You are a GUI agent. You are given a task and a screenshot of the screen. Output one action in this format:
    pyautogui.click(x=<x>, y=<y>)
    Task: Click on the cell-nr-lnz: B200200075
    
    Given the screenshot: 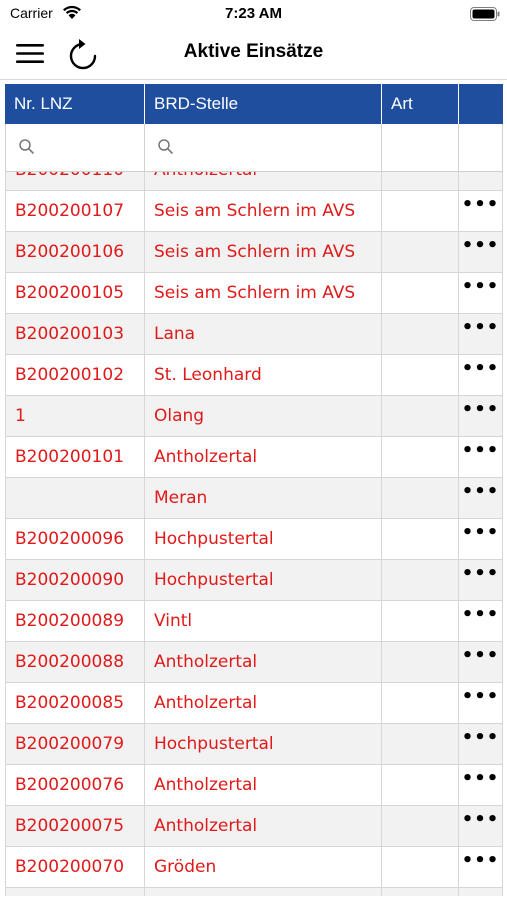 What is the action you would take?
    pyautogui.click(x=75, y=826)
    